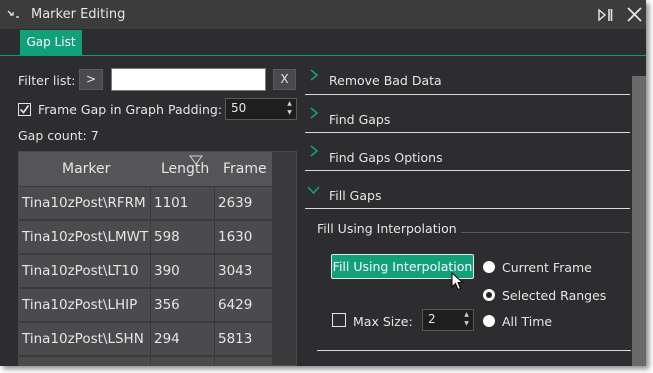 The height and width of the screenshot is (373, 653). What do you see at coordinates (355, 195) in the screenshot?
I see `section-label: Fill Gaps` at bounding box center [355, 195].